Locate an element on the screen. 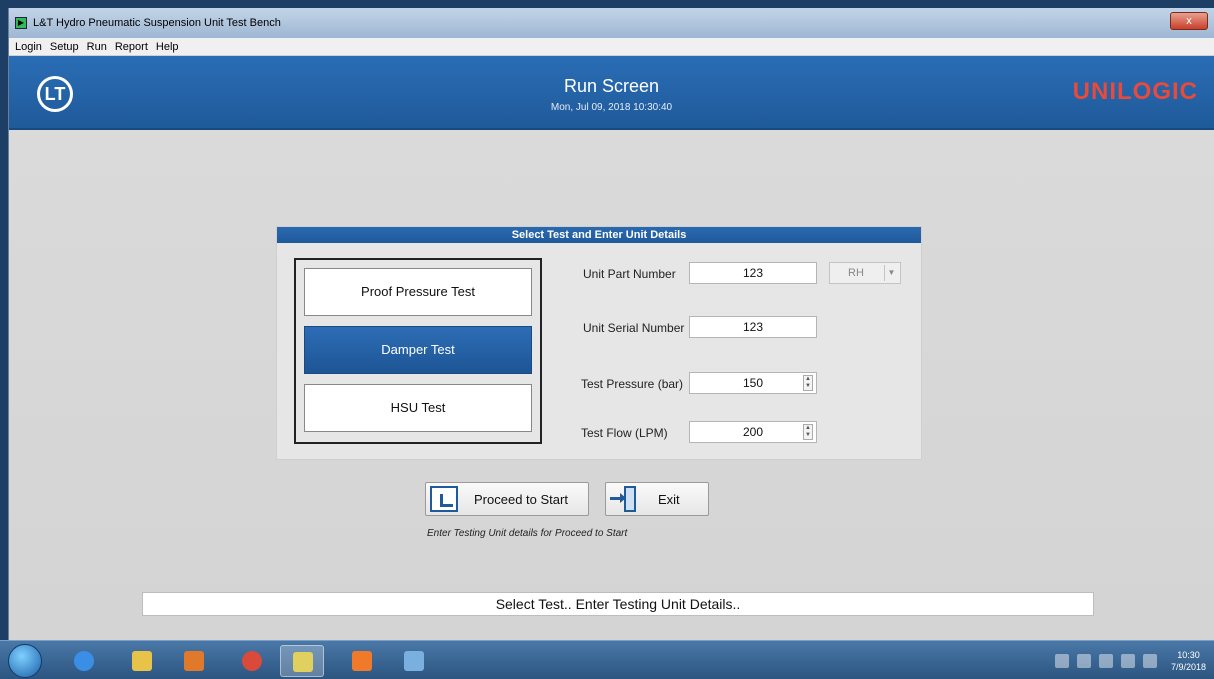 The height and width of the screenshot is (679, 1214). test-flow-value: 200 is located at coordinates (753, 432).